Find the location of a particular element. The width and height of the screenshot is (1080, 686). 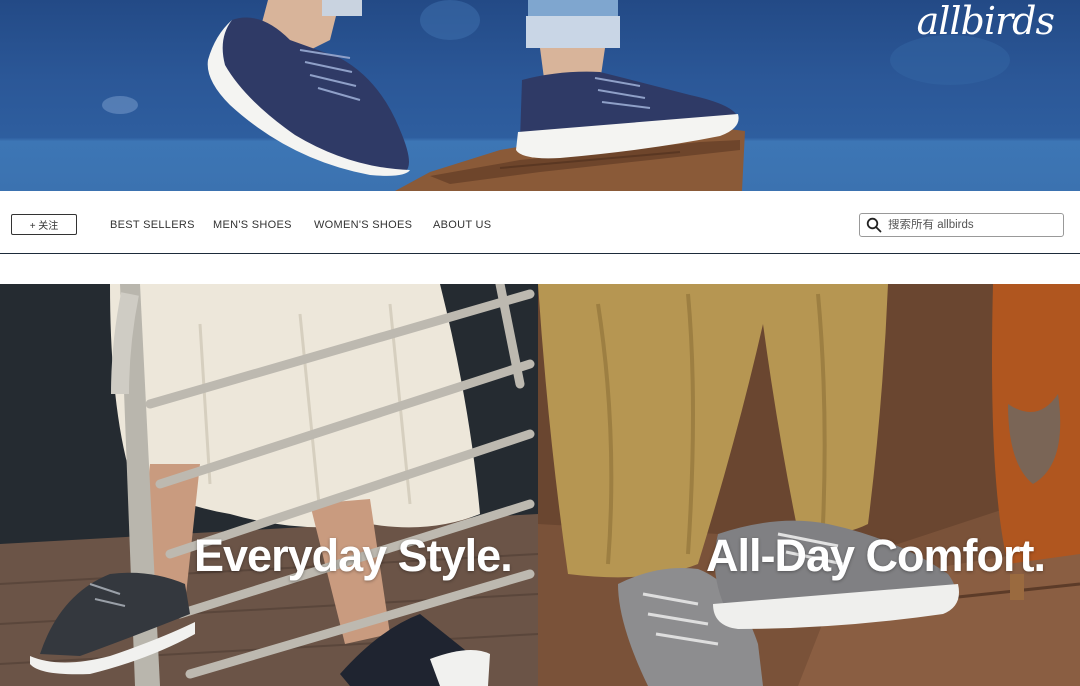

nav-link-about-us: ABOUT US is located at coordinates (462, 225).